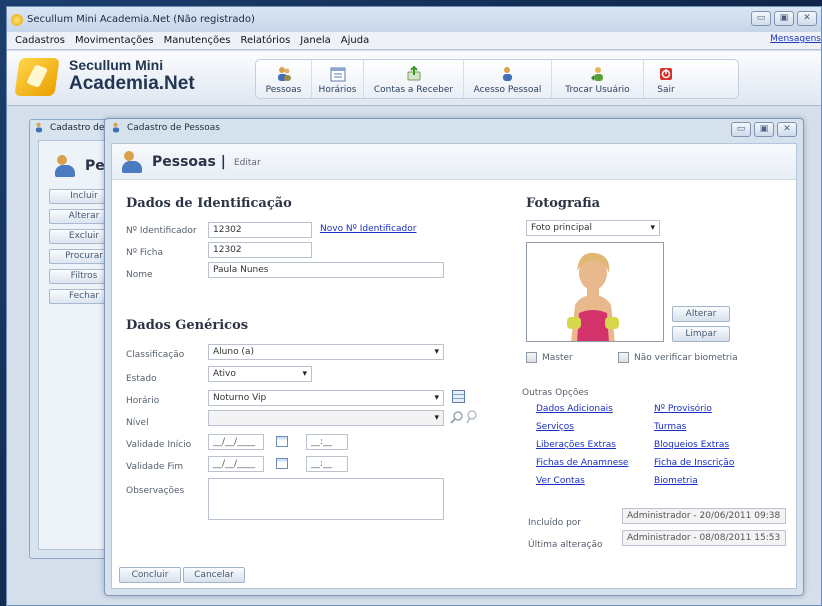  What do you see at coordinates (691, 445) in the screenshot?
I see `bloqueios-extras-link: Bloqueios Extras` at bounding box center [691, 445].